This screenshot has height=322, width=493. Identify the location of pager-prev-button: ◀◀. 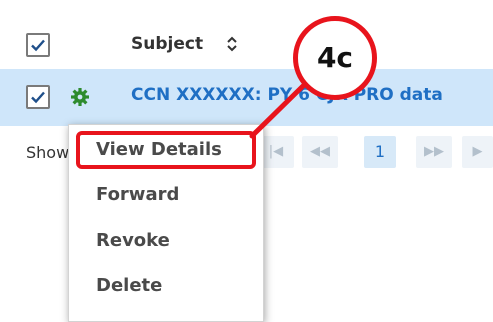
(320, 152).